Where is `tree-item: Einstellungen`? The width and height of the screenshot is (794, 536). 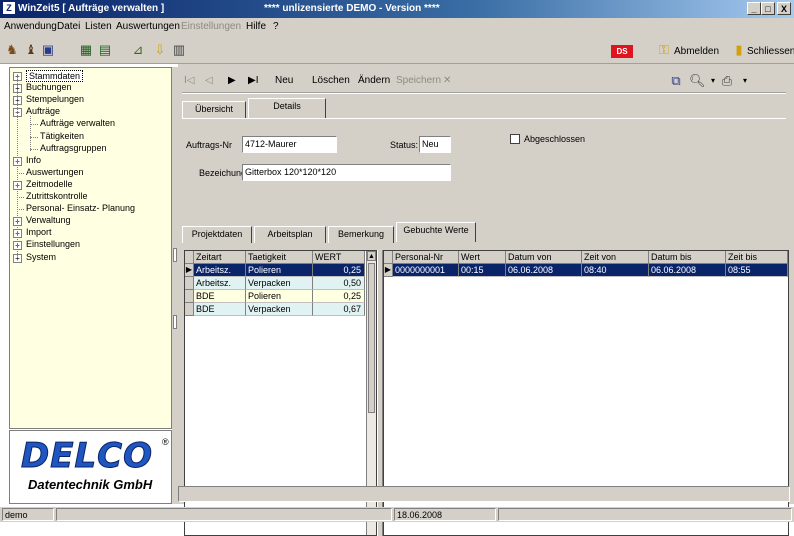
tree-item: Einstellungen is located at coordinates (53, 244).